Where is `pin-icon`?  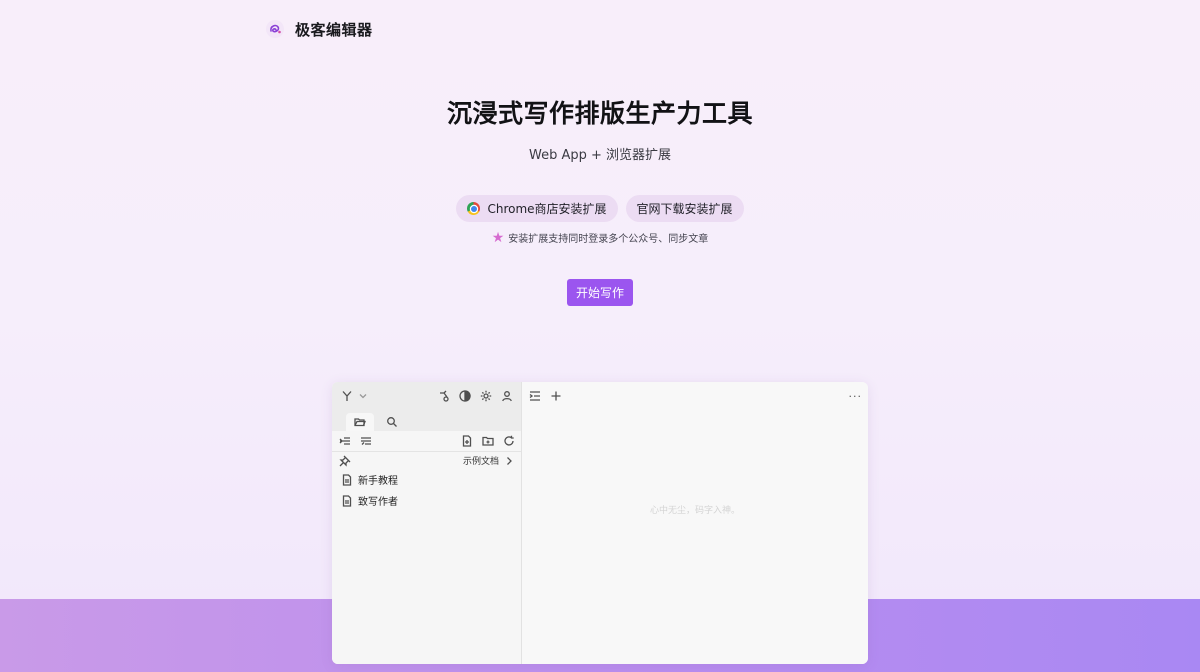 pin-icon is located at coordinates (344, 460).